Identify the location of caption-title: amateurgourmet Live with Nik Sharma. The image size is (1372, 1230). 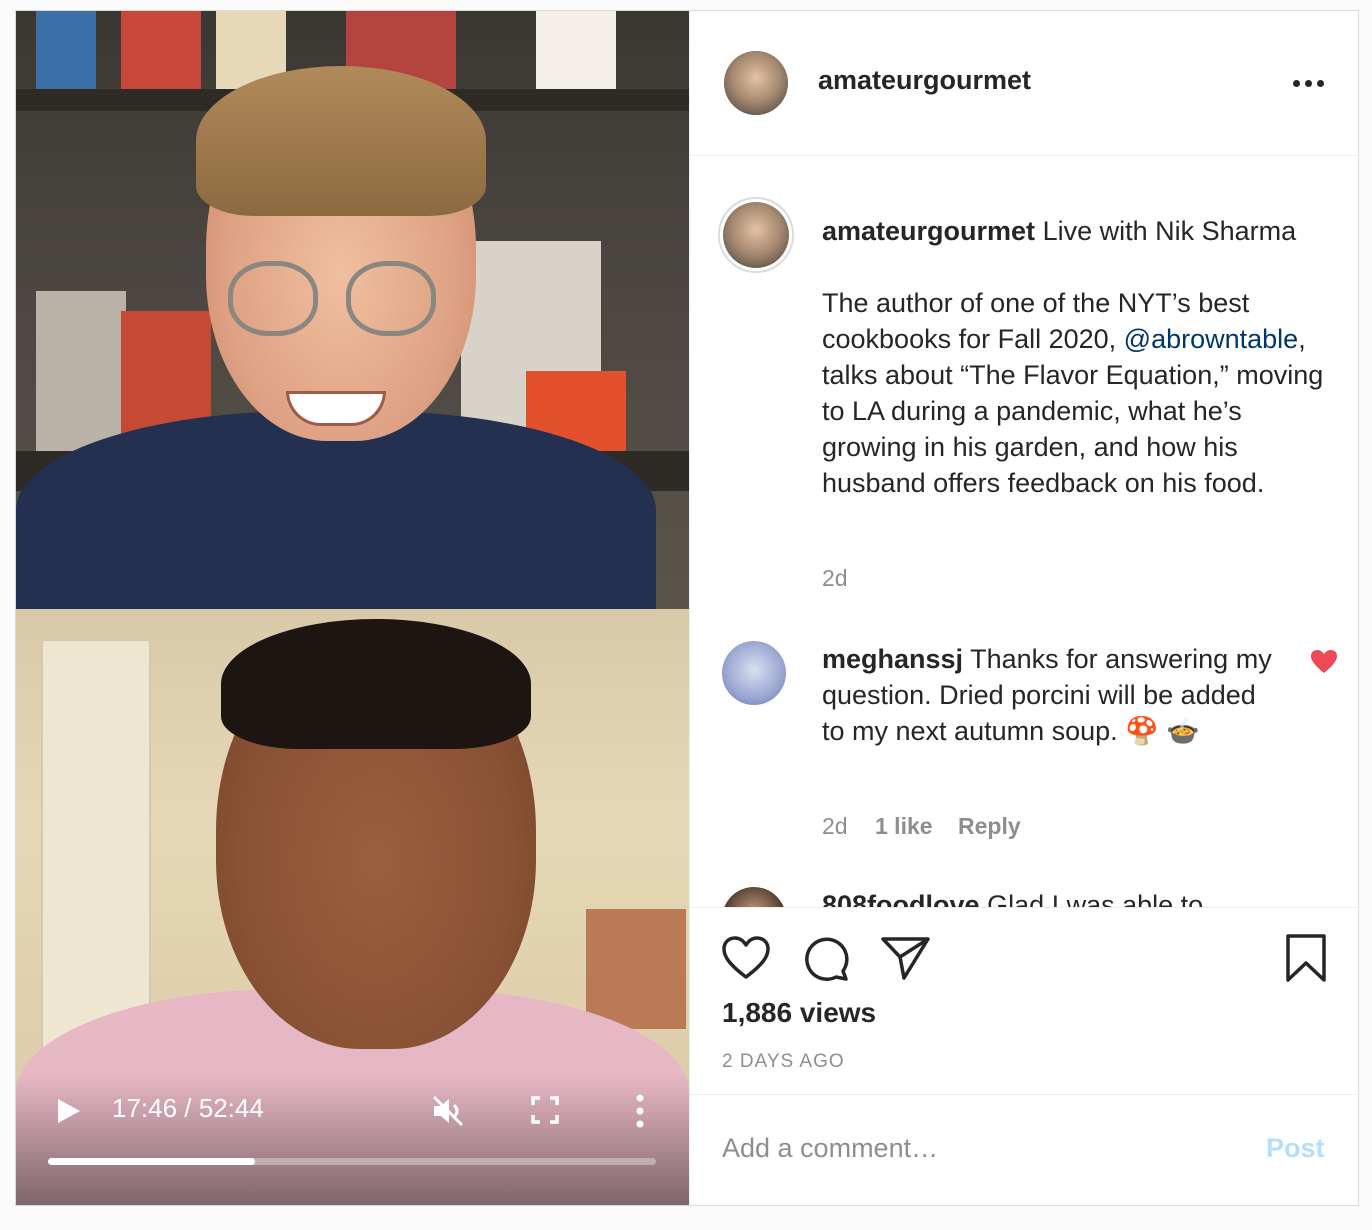
(1077, 231).